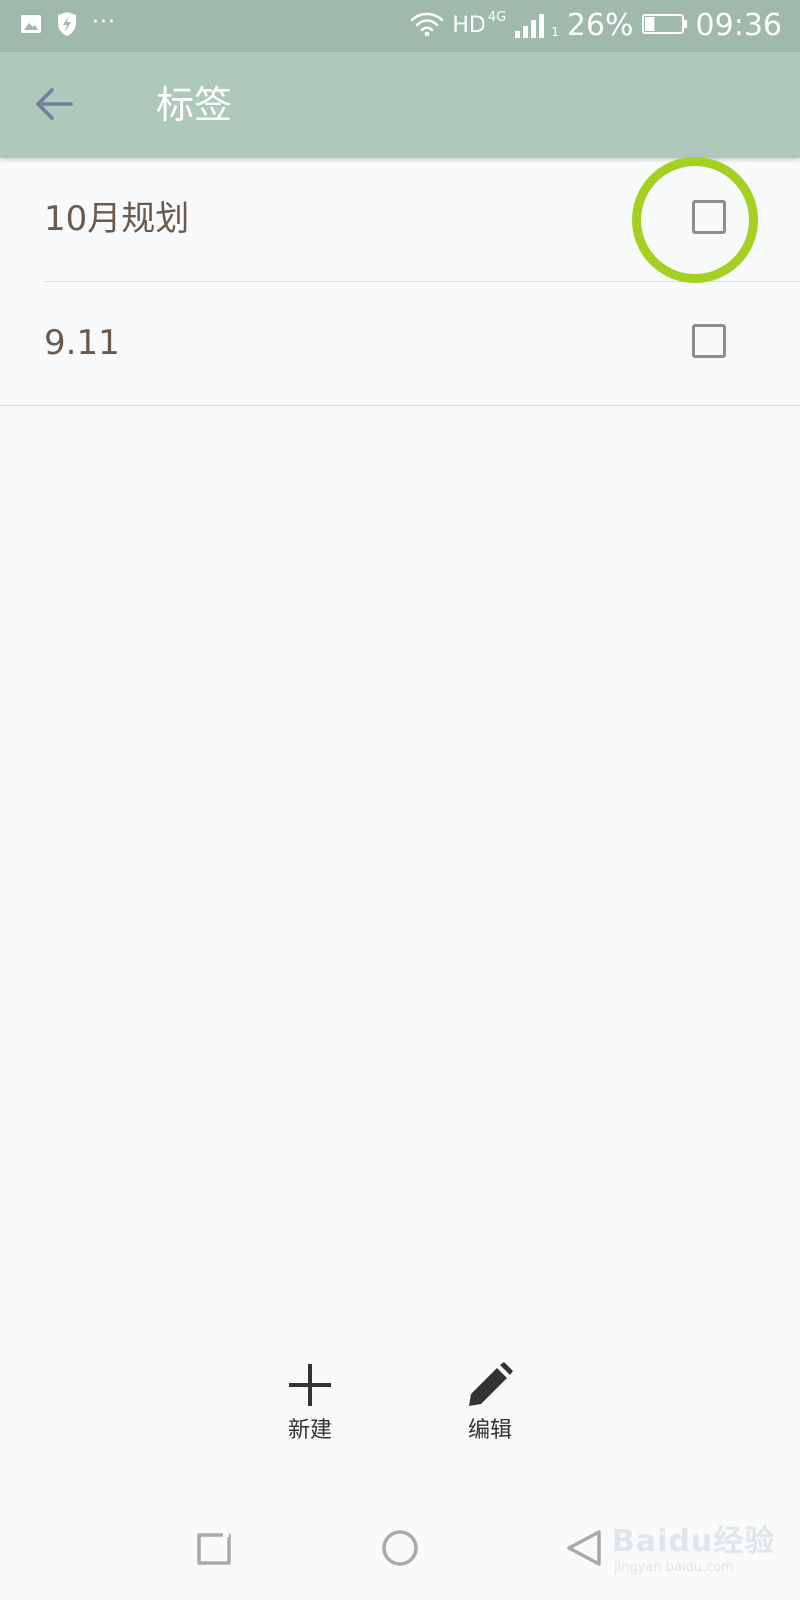  What do you see at coordinates (600, 25) in the screenshot?
I see `battery-percent: 26%` at bounding box center [600, 25].